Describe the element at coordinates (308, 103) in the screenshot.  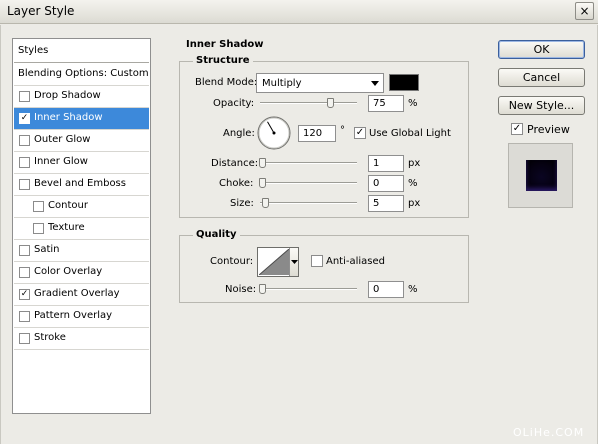
I see `opacity-slider` at that location.